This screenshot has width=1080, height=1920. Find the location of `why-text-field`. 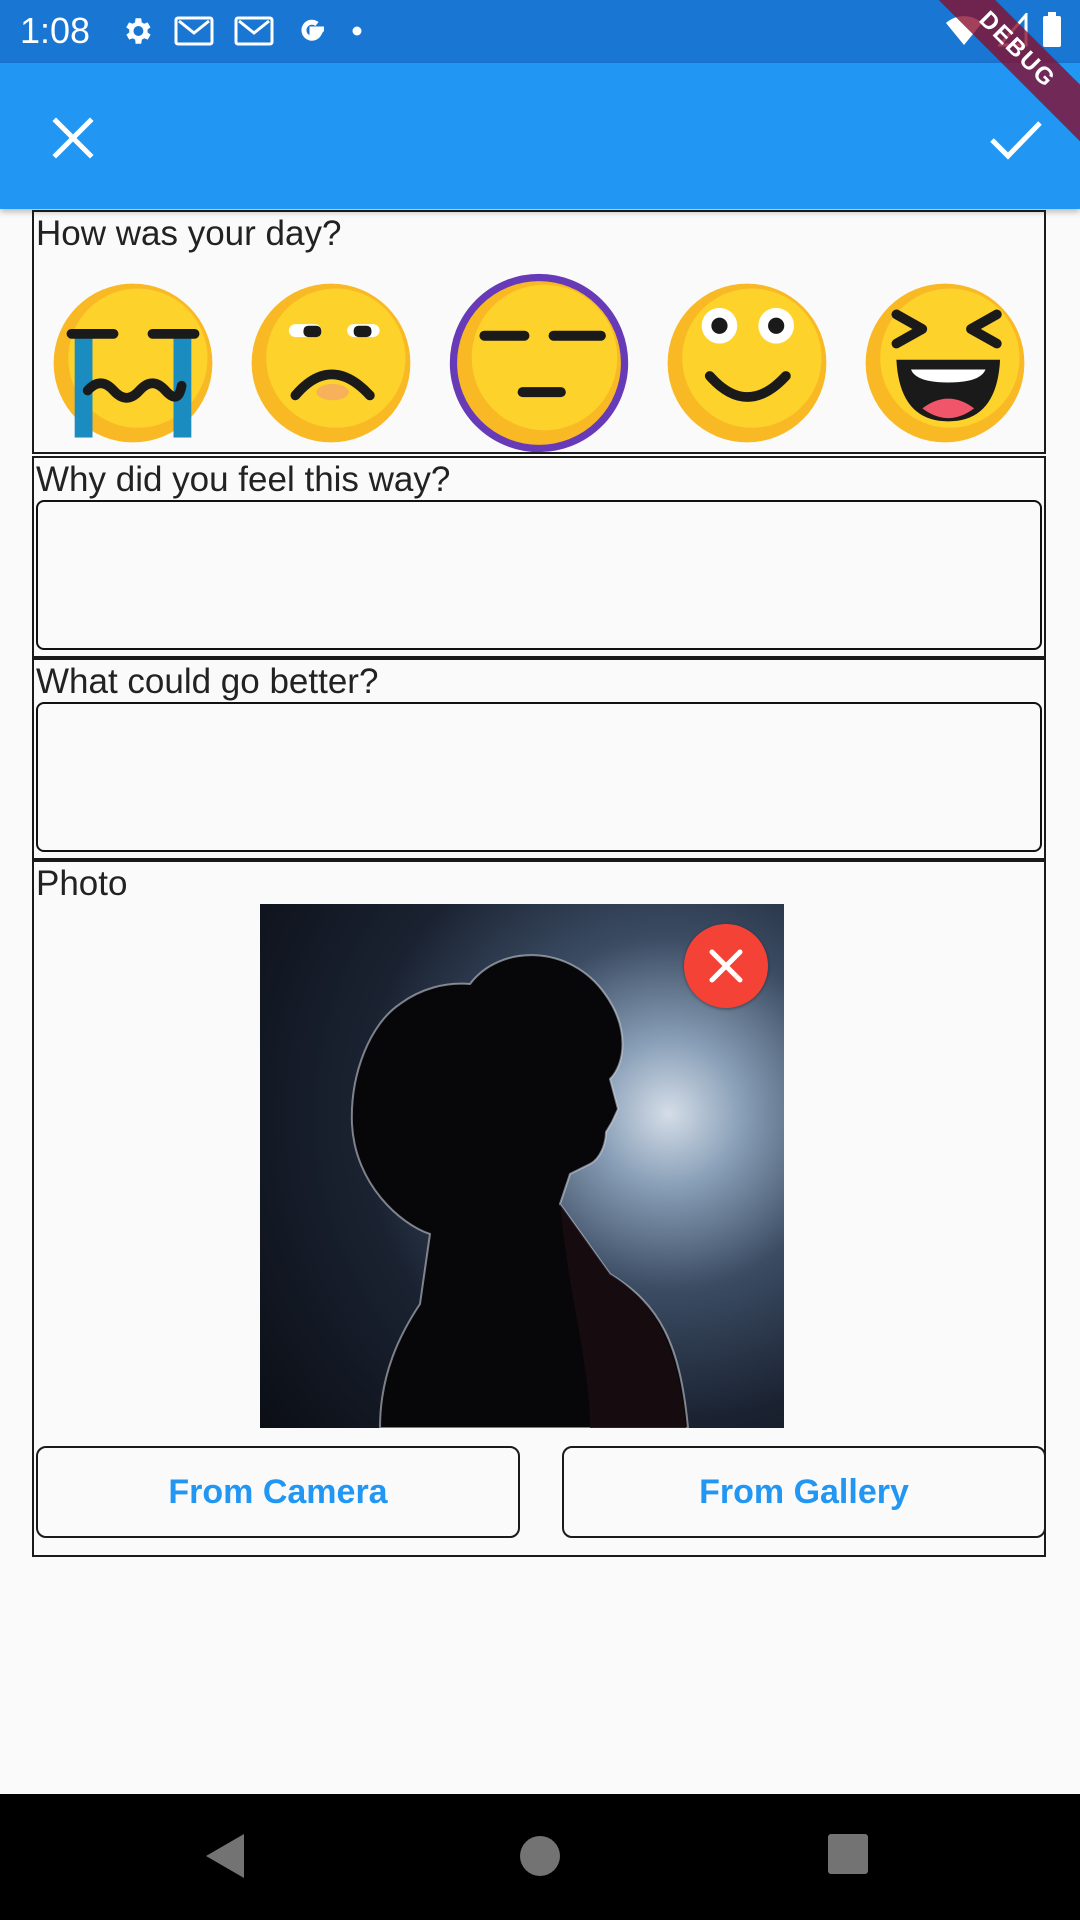

why-text-field is located at coordinates (539, 575).